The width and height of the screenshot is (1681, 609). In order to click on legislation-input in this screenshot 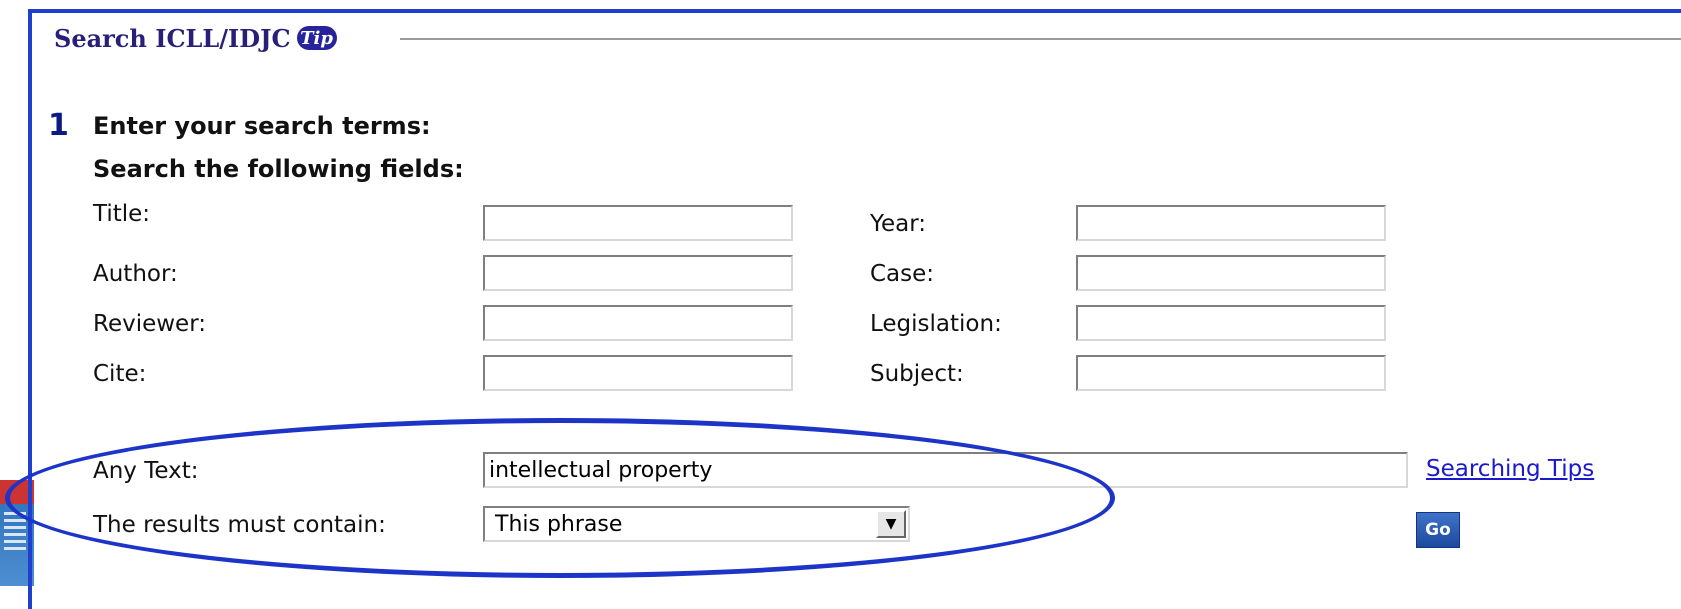, I will do `click(1231, 323)`.